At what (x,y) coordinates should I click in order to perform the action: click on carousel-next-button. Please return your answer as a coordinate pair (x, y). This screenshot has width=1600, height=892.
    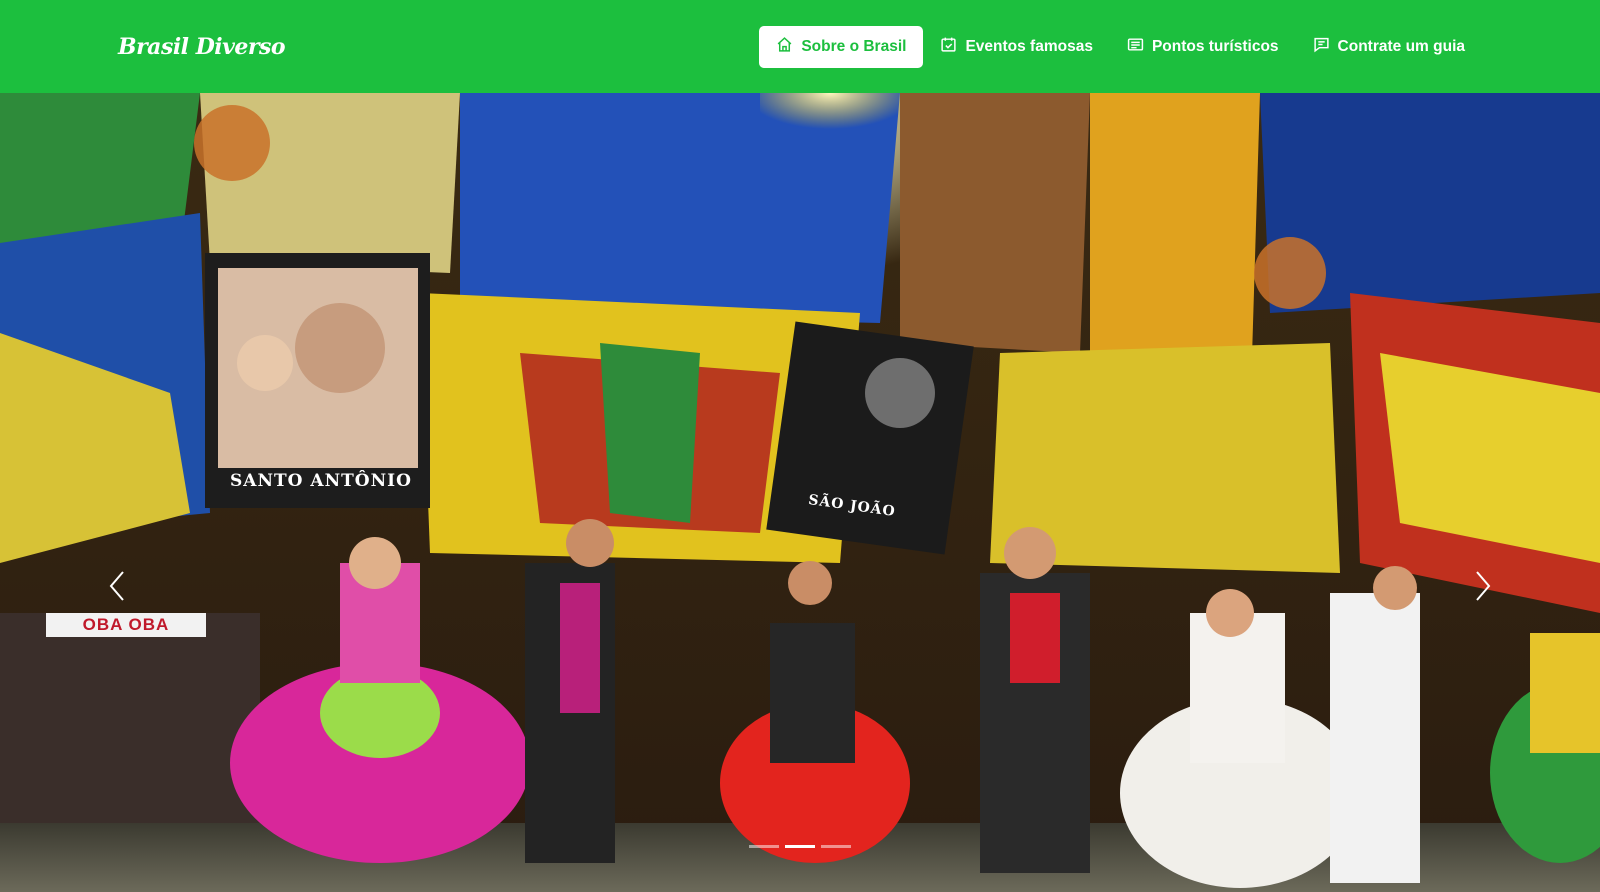
    Looking at the image, I should click on (1482, 588).